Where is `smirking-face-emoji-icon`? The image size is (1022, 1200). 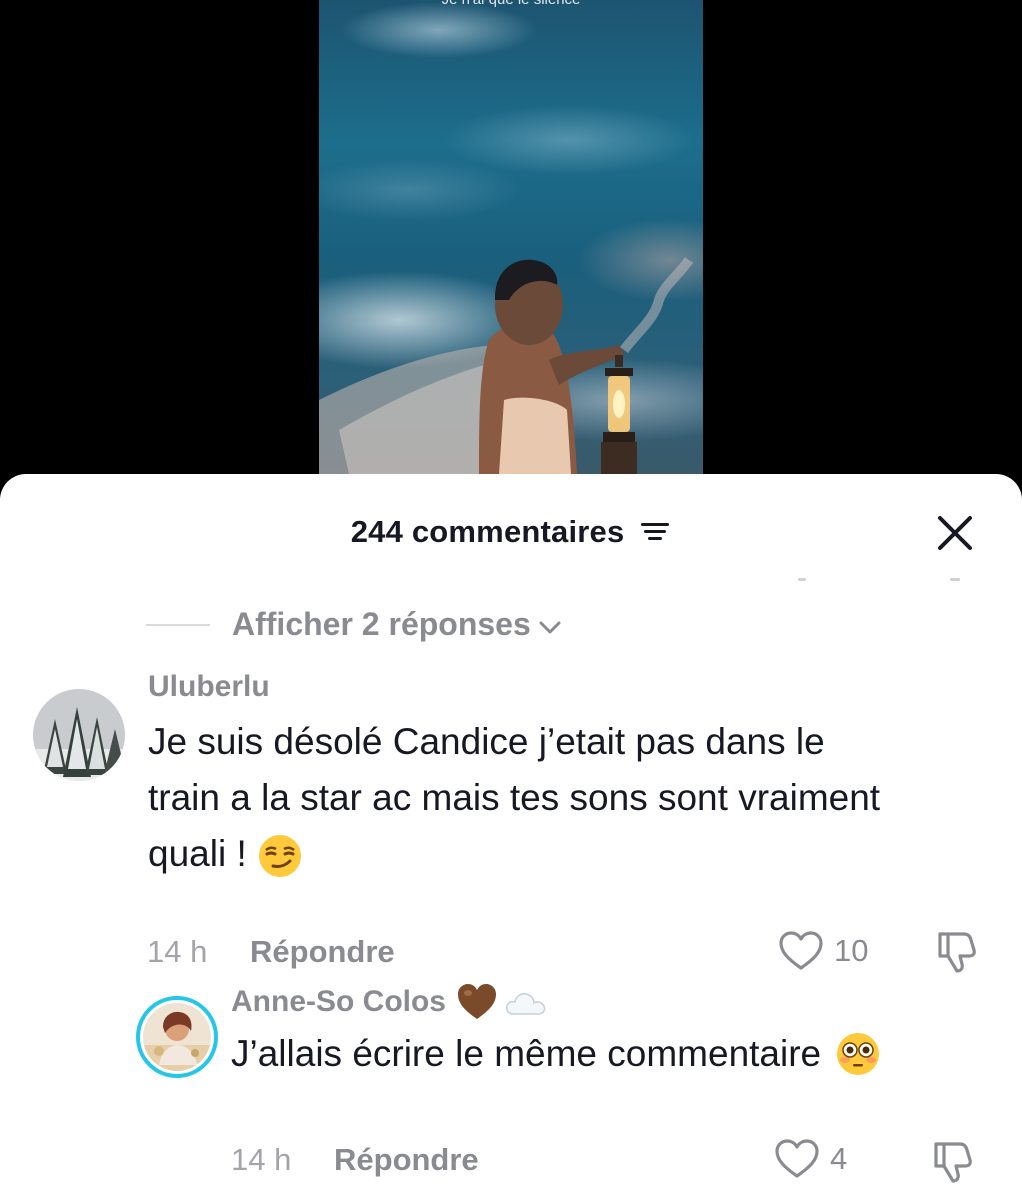
smirking-face-emoji-icon is located at coordinates (280, 856).